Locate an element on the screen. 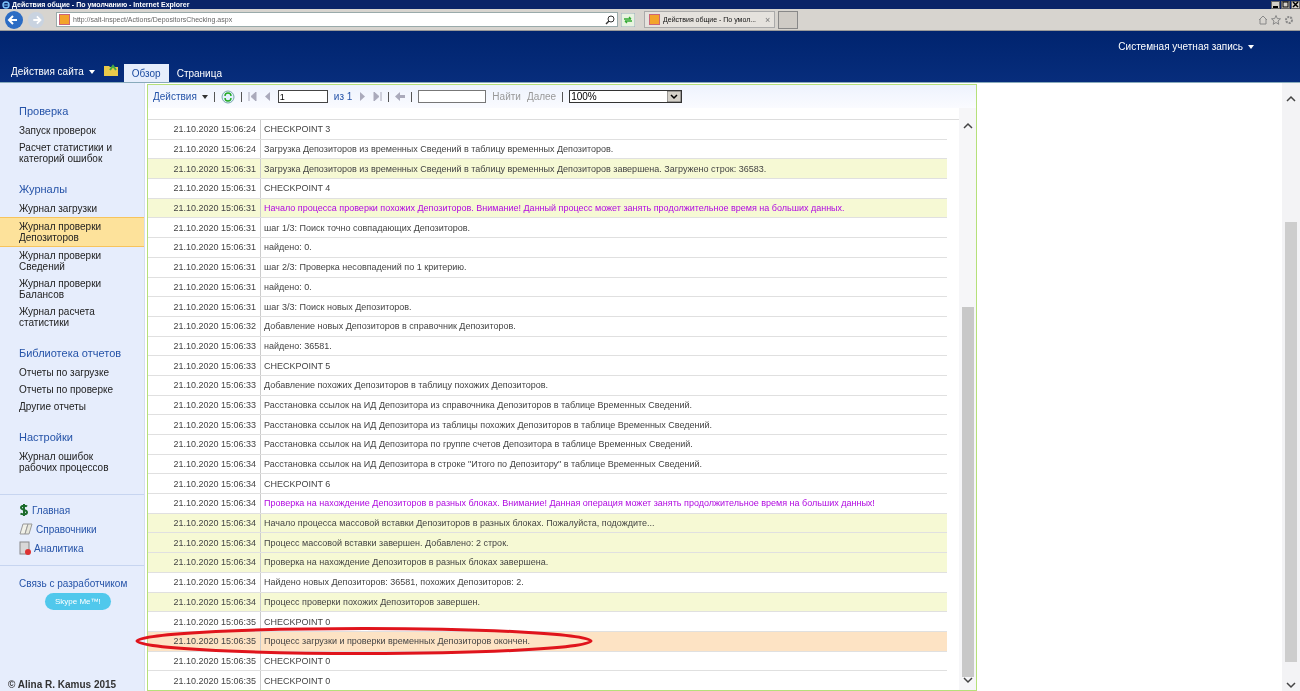 The image size is (1300, 691). actions-menu: Действия is located at coordinates (180, 96).